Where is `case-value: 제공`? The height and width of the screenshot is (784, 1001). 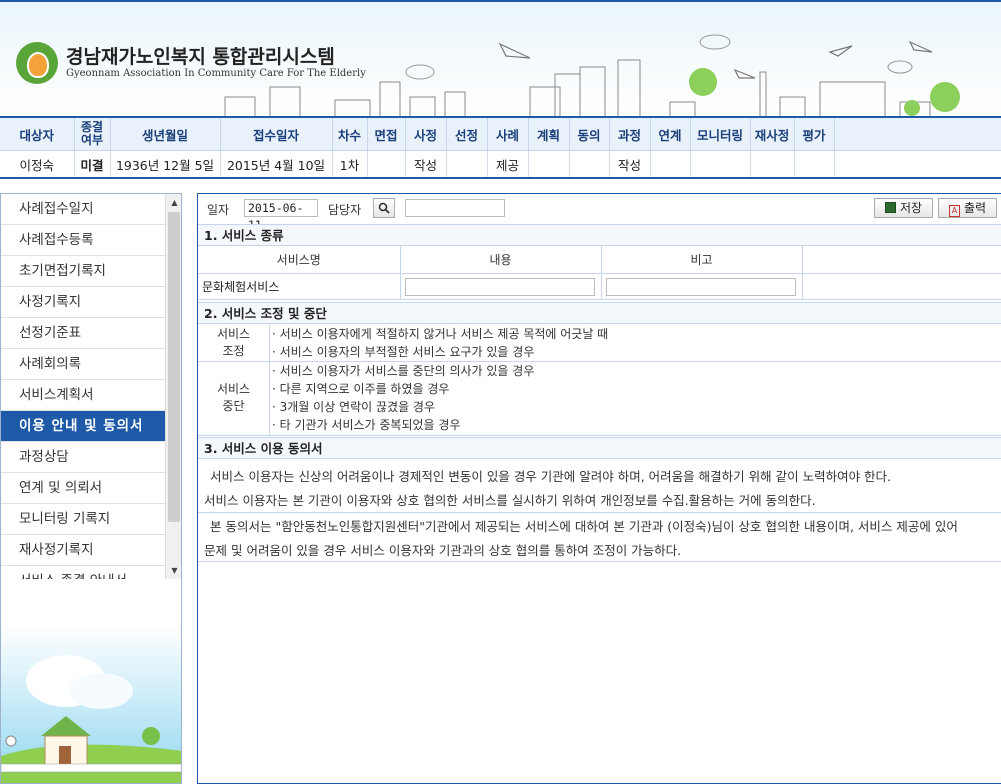 case-value: 제공 is located at coordinates (508, 163).